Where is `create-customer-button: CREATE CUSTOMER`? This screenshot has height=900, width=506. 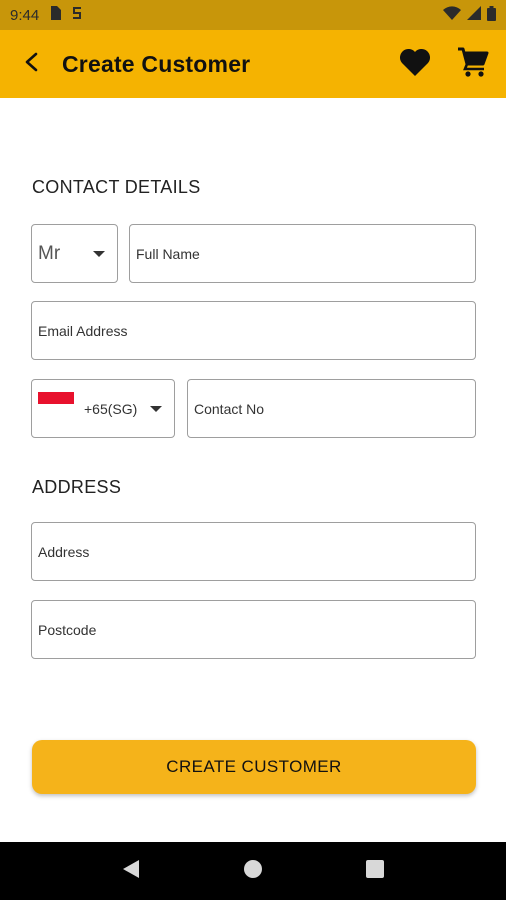
create-customer-button: CREATE CUSTOMER is located at coordinates (254, 767).